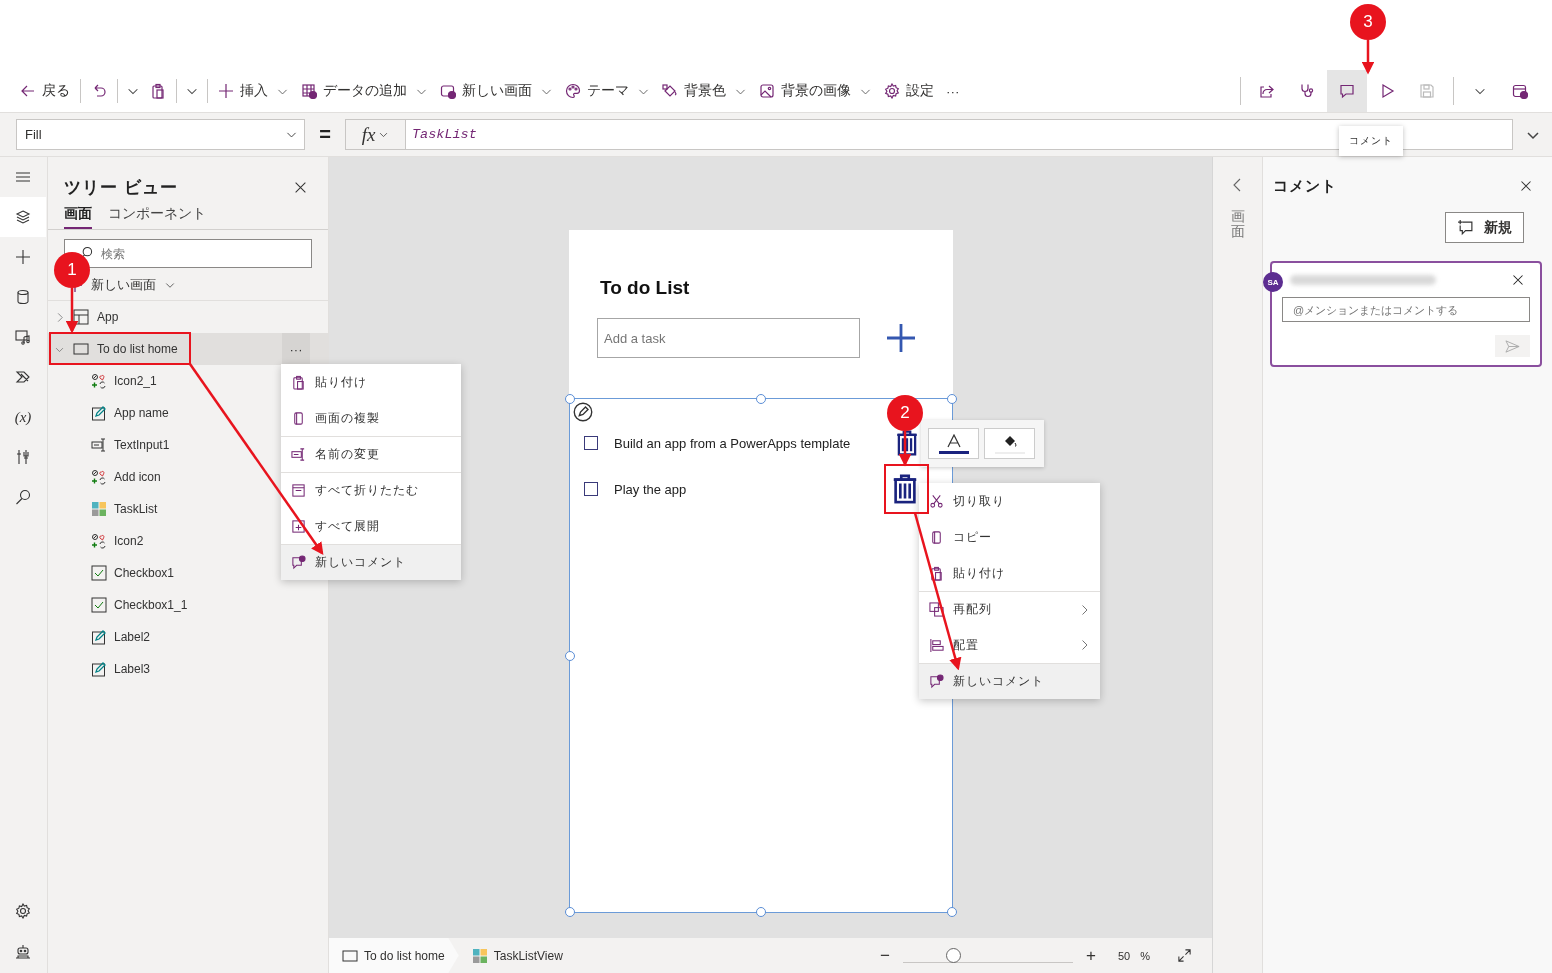  I want to click on toolbar-button: 挿入, so click(253, 91).